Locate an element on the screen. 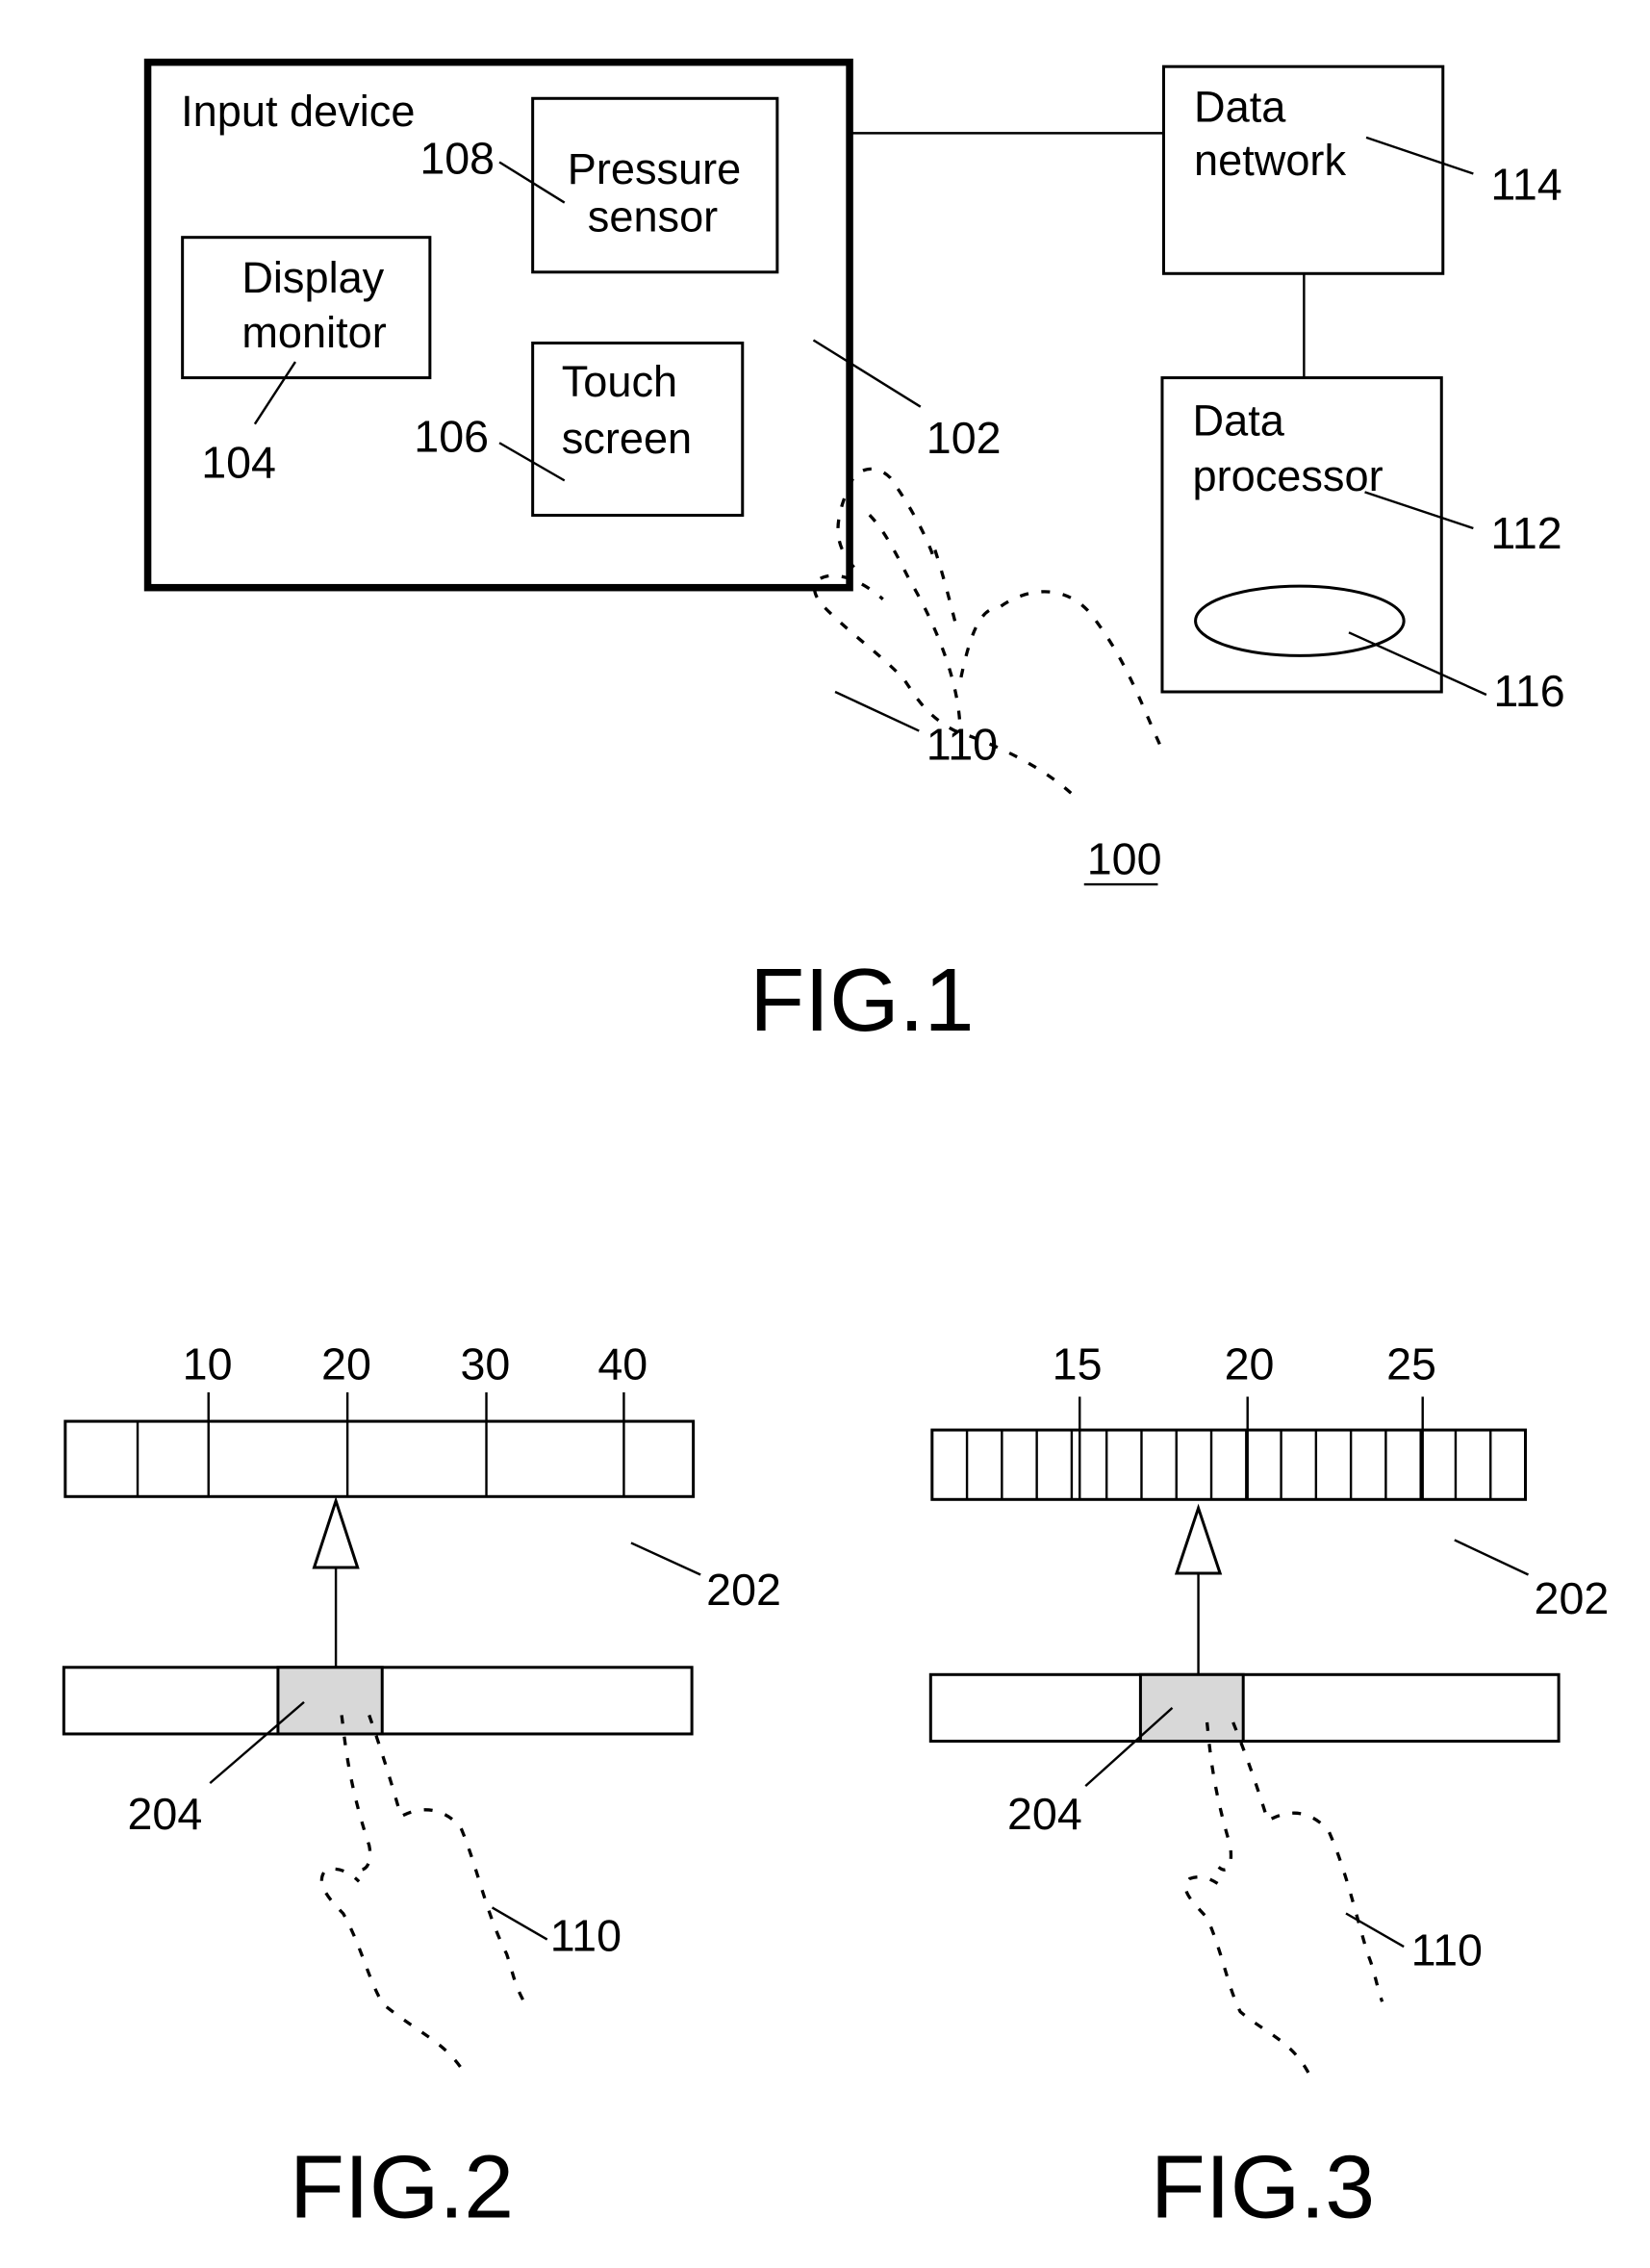 The height and width of the screenshot is (2268, 1650). ref-106: 106 is located at coordinates (451, 436).